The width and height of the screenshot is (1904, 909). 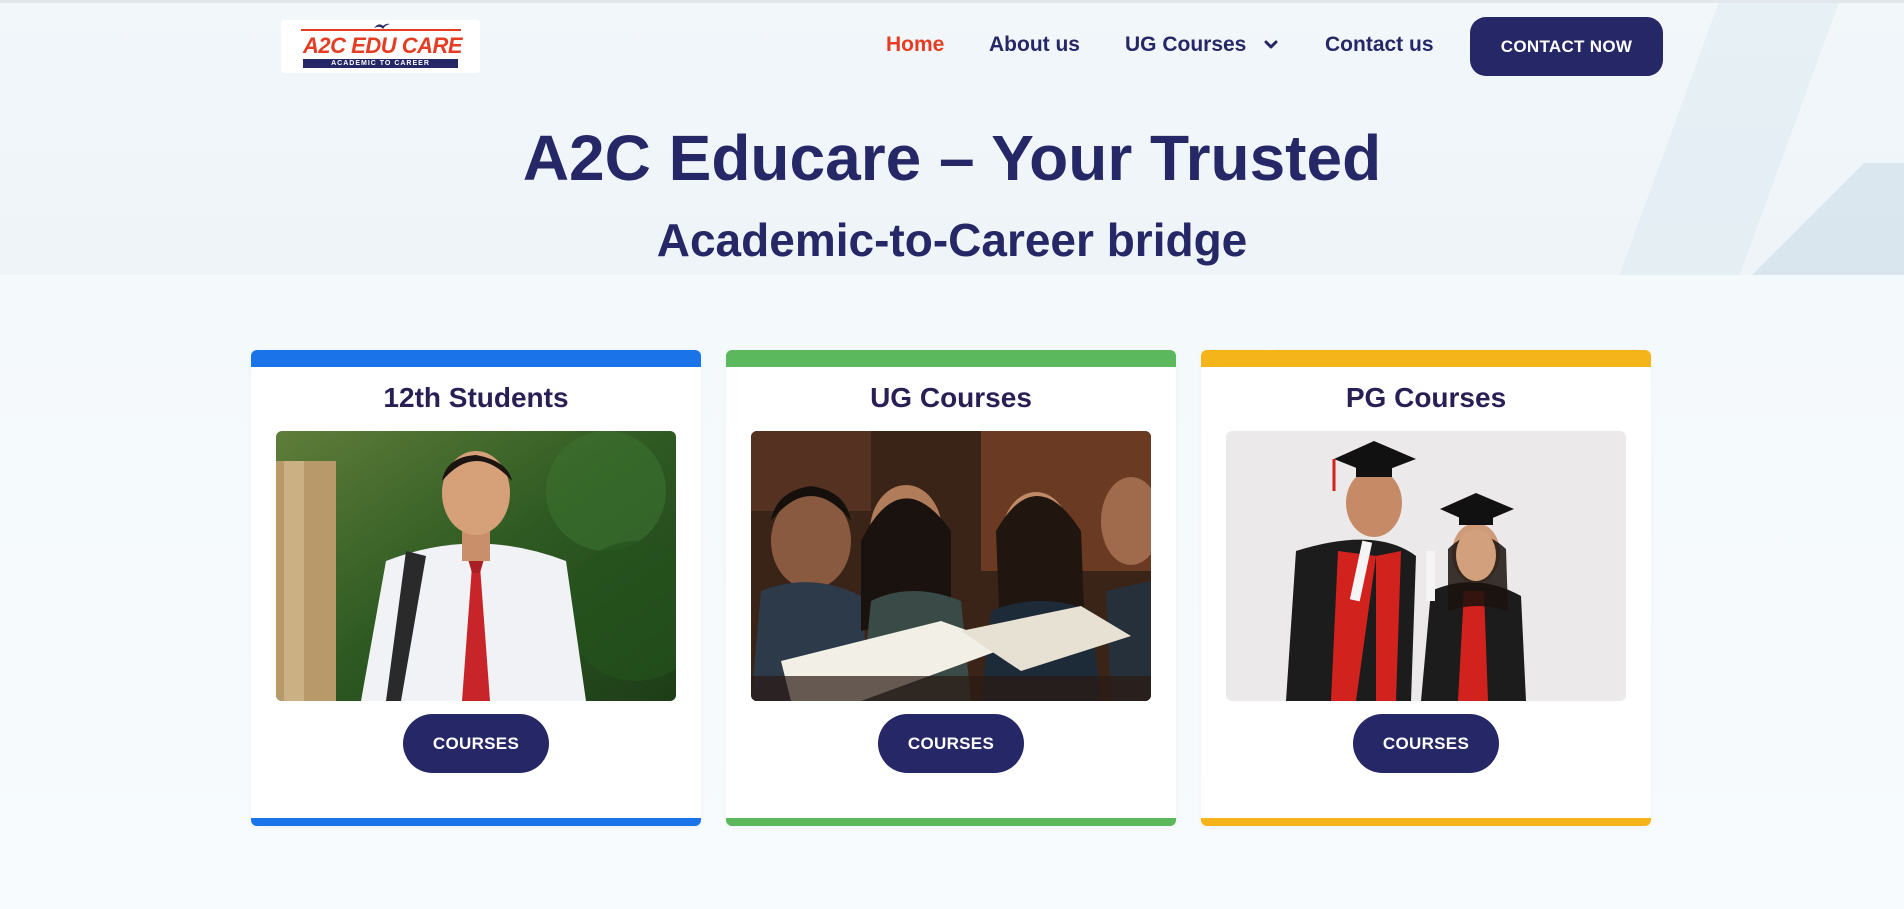 I want to click on card-image-student, so click(x=476, y=566).